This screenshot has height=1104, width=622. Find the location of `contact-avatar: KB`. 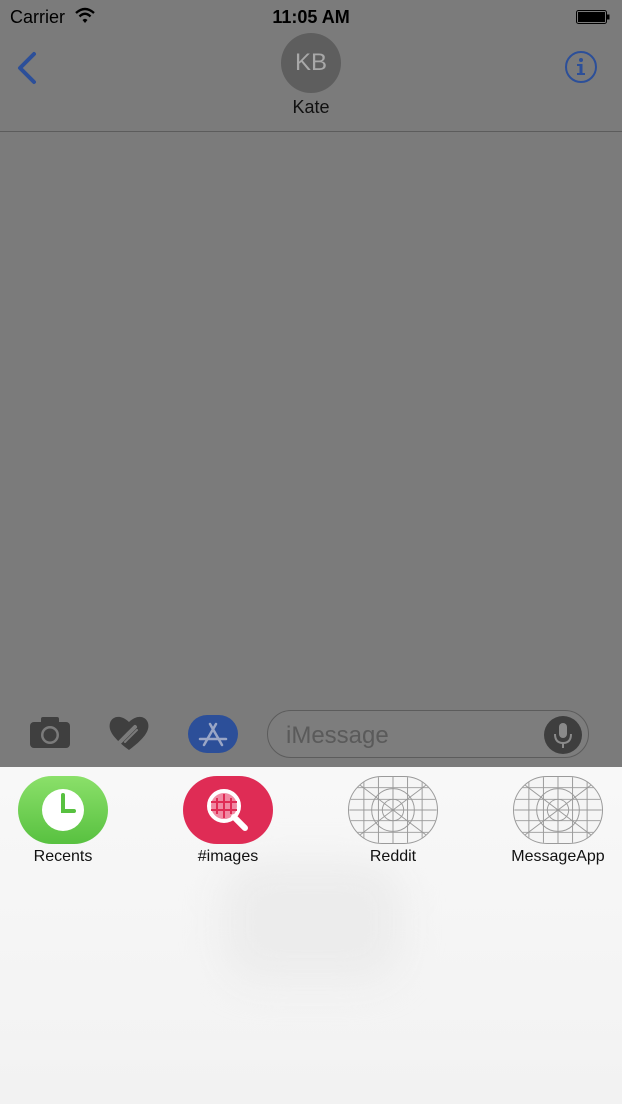

contact-avatar: KB is located at coordinates (311, 63).